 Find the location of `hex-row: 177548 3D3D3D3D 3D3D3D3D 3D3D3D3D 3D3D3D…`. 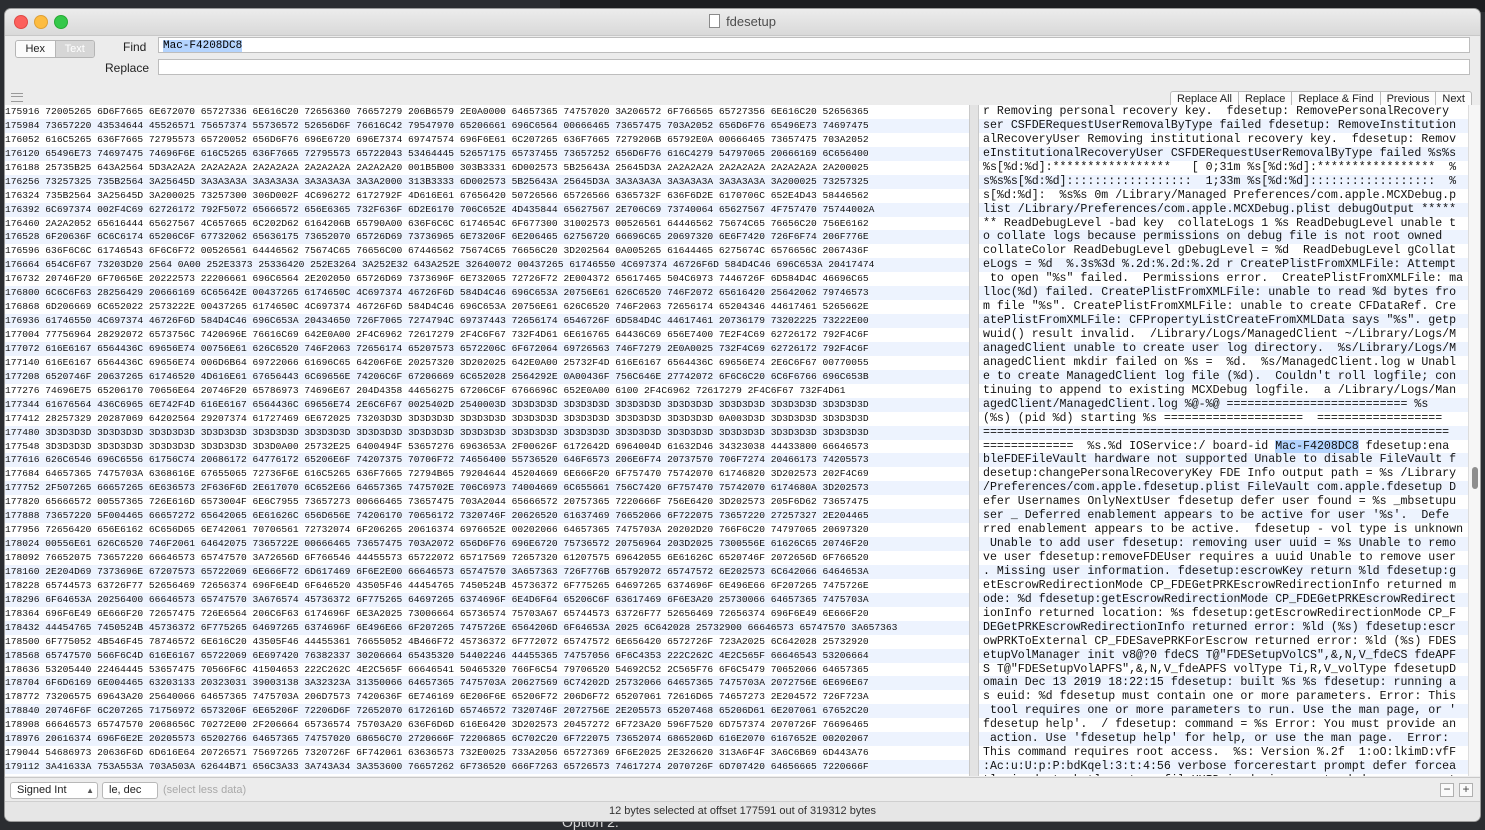

hex-row: 177548 3D3D3D3D 3D3D3D3D 3D3D3D3D 3D3D3D… is located at coordinates (487, 447).